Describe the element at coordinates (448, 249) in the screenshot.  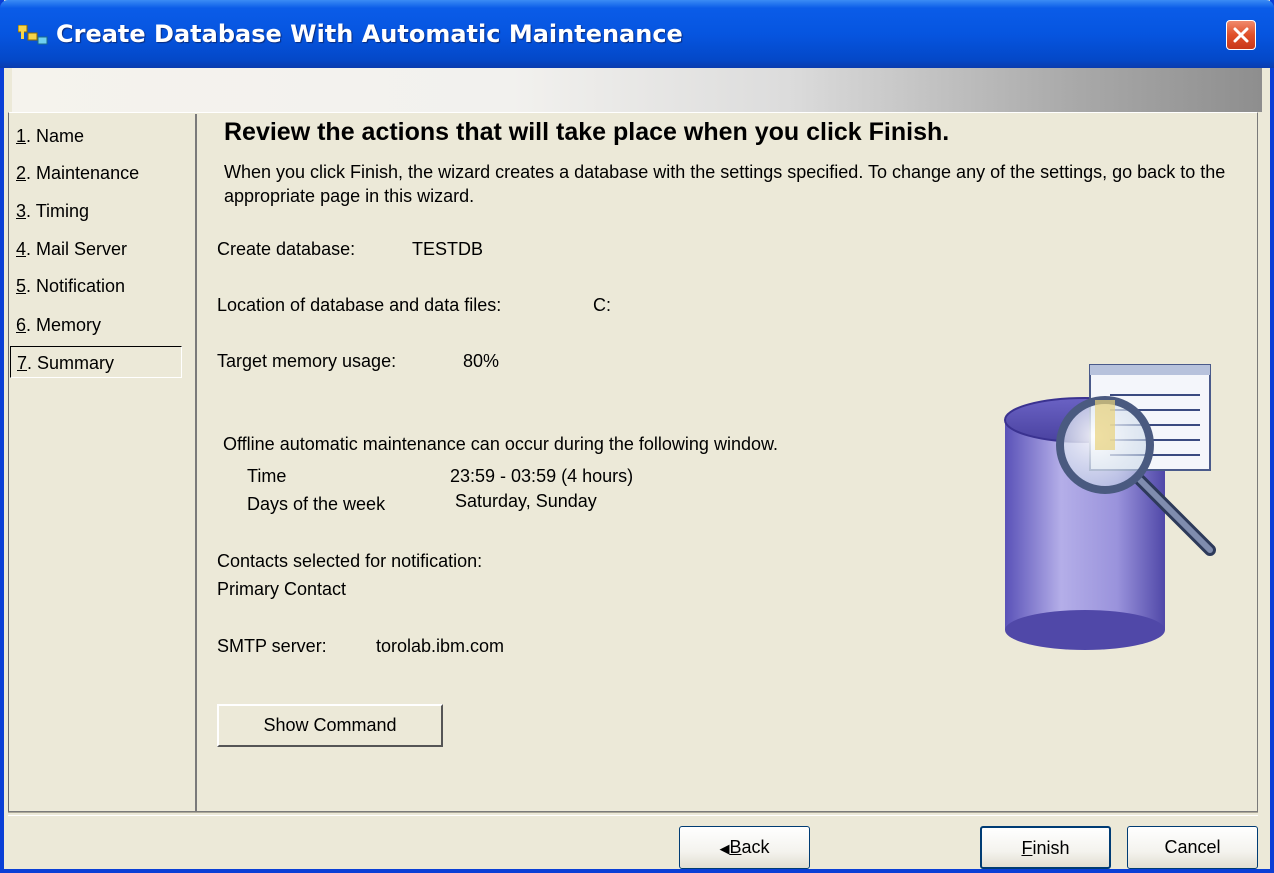
I see `create-database-value: TESTDB` at that location.